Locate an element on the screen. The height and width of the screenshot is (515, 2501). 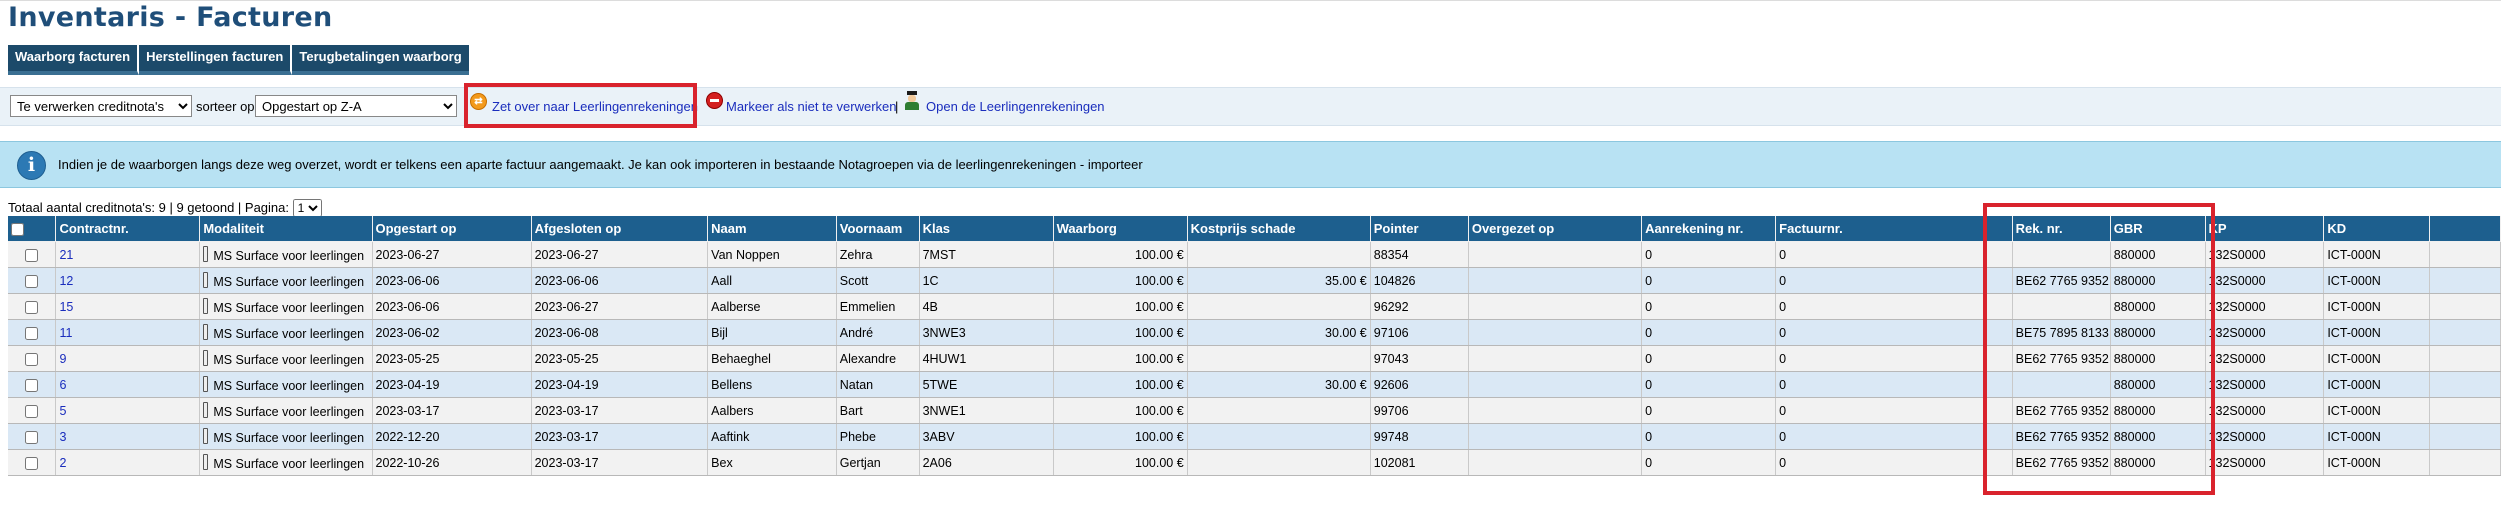
transfer-to-student-accounts-link: Zet over naar Leerlingenrekeningen is located at coordinates (595, 106).